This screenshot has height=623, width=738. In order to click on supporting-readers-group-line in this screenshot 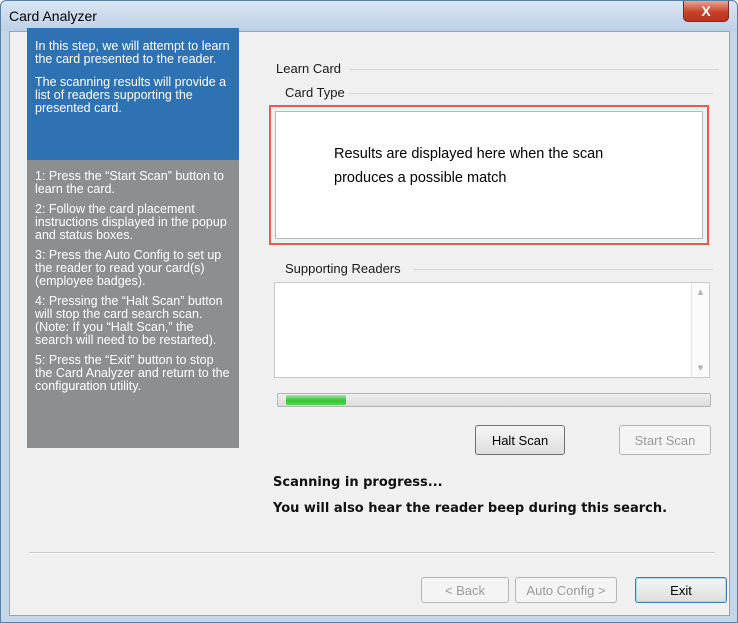, I will do `click(563, 269)`.